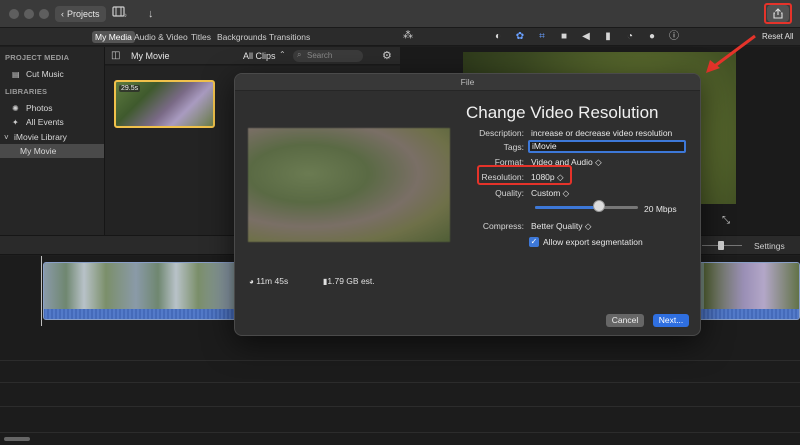 This screenshot has width=800, height=445. I want to click on color-palette-icon: ✿, so click(520, 37).